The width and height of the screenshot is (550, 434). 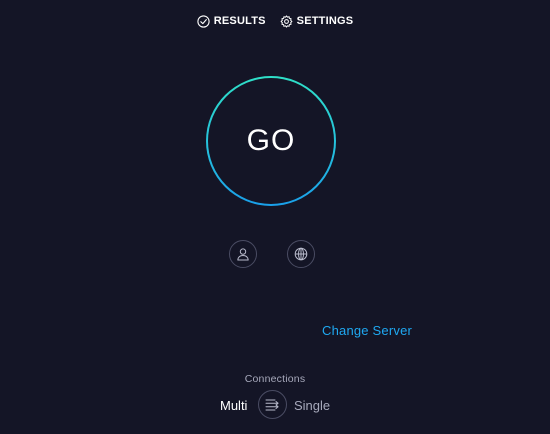 I want to click on settings-label: SETTINGS, so click(x=325, y=21).